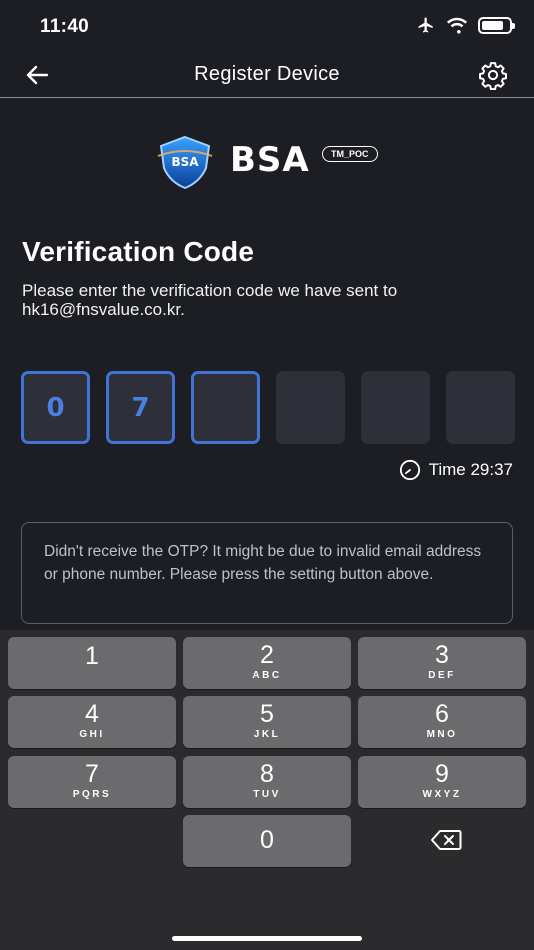 The image size is (534, 950). I want to click on key-8: 8 TUV, so click(267, 782).